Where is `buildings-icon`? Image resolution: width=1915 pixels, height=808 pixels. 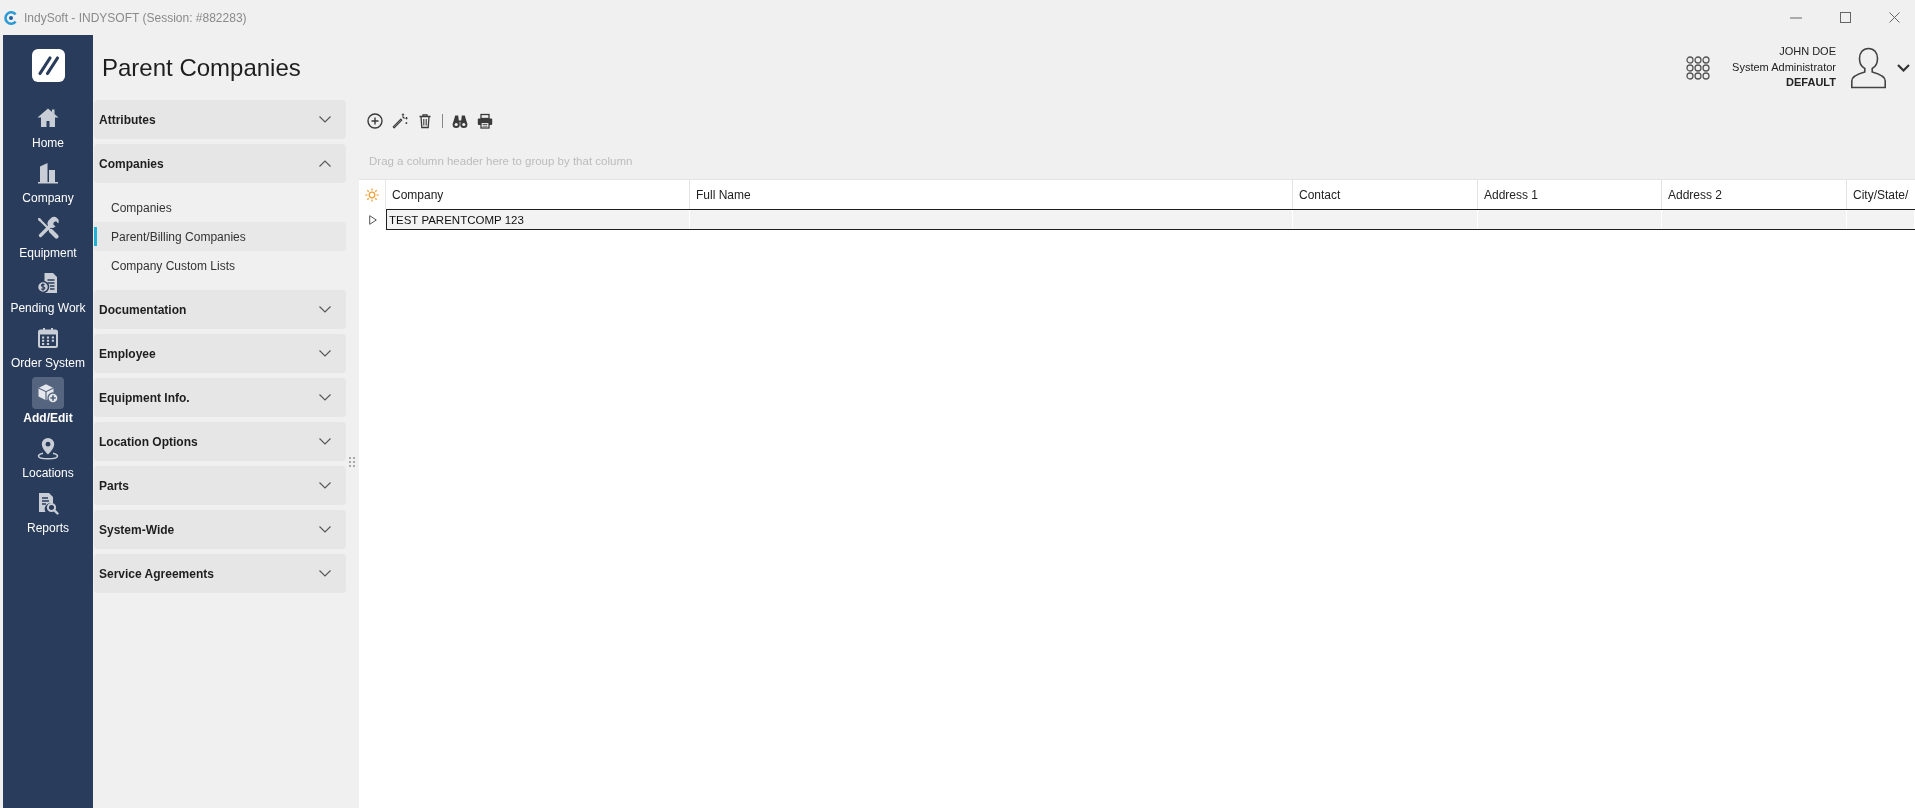 buildings-icon is located at coordinates (48, 173).